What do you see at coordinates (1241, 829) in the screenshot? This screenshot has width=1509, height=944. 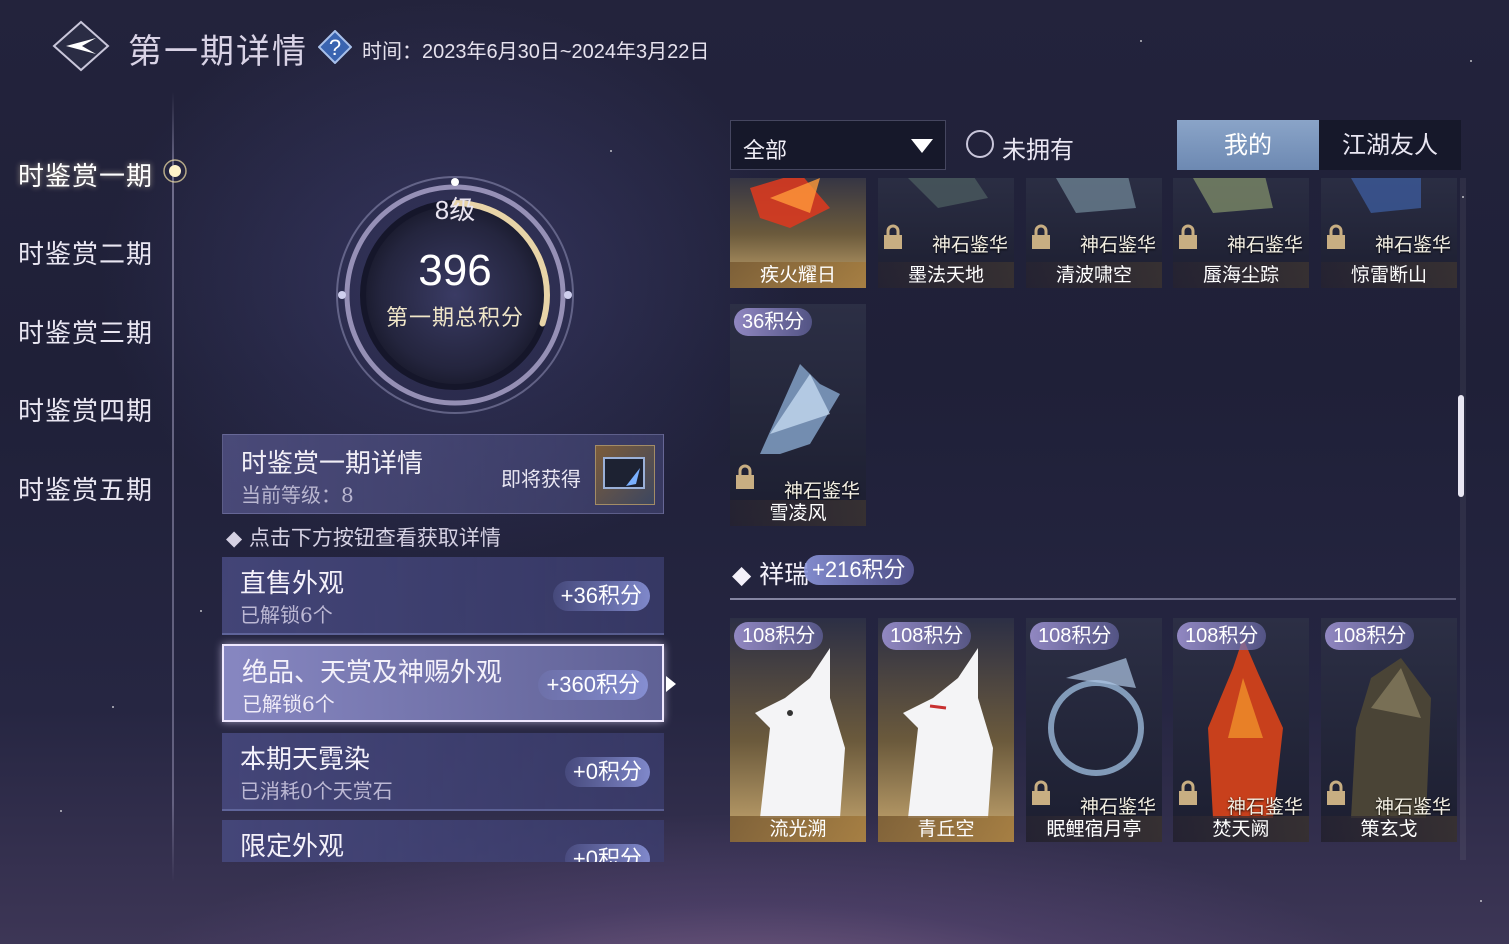 I see `appearance-name: 焚天阙` at bounding box center [1241, 829].